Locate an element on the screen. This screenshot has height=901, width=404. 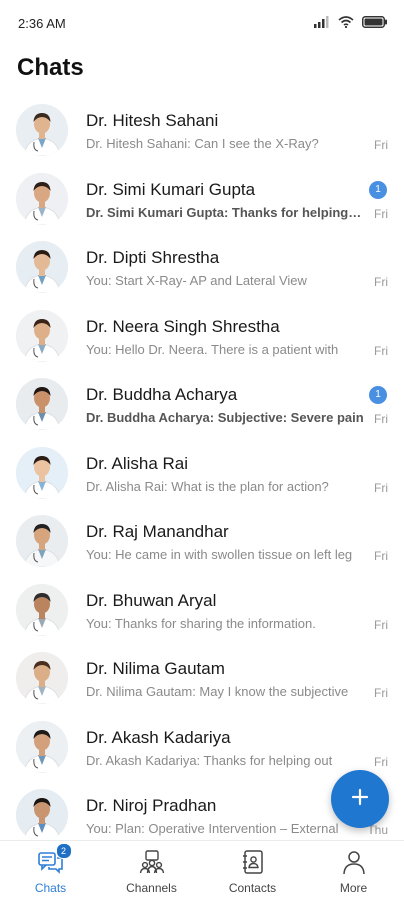
chat-name: Dr. Neera Singh Shrestha is located at coordinates (183, 326).